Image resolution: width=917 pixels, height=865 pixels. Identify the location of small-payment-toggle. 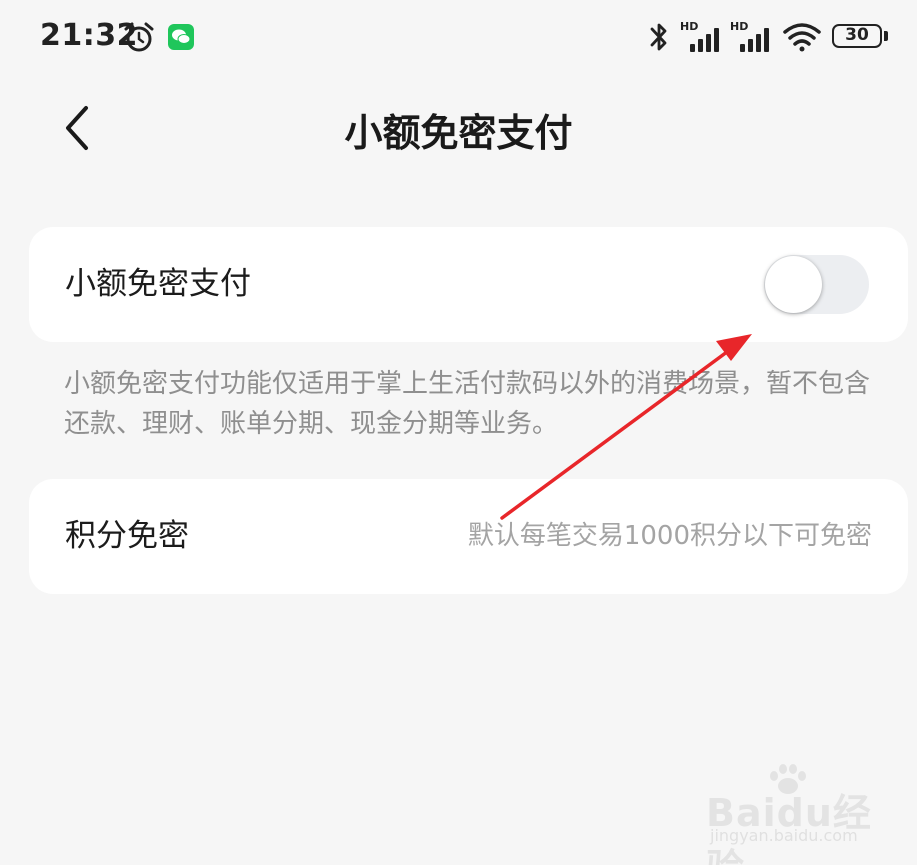
(816, 284).